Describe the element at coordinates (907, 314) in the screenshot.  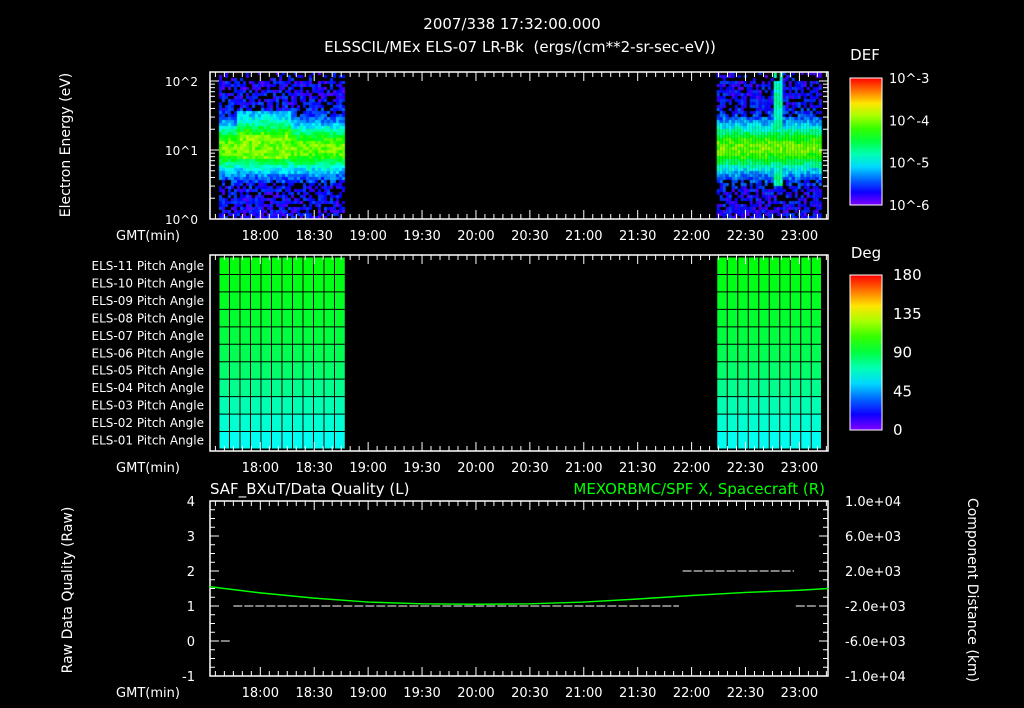
I see `colorbar-tick-label: 135` at that location.